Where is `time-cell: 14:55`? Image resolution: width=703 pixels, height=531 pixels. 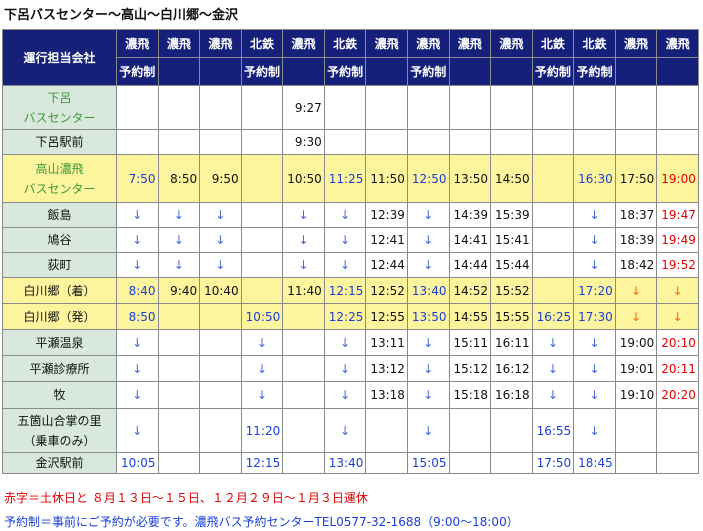 time-cell: 14:55 is located at coordinates (470, 316).